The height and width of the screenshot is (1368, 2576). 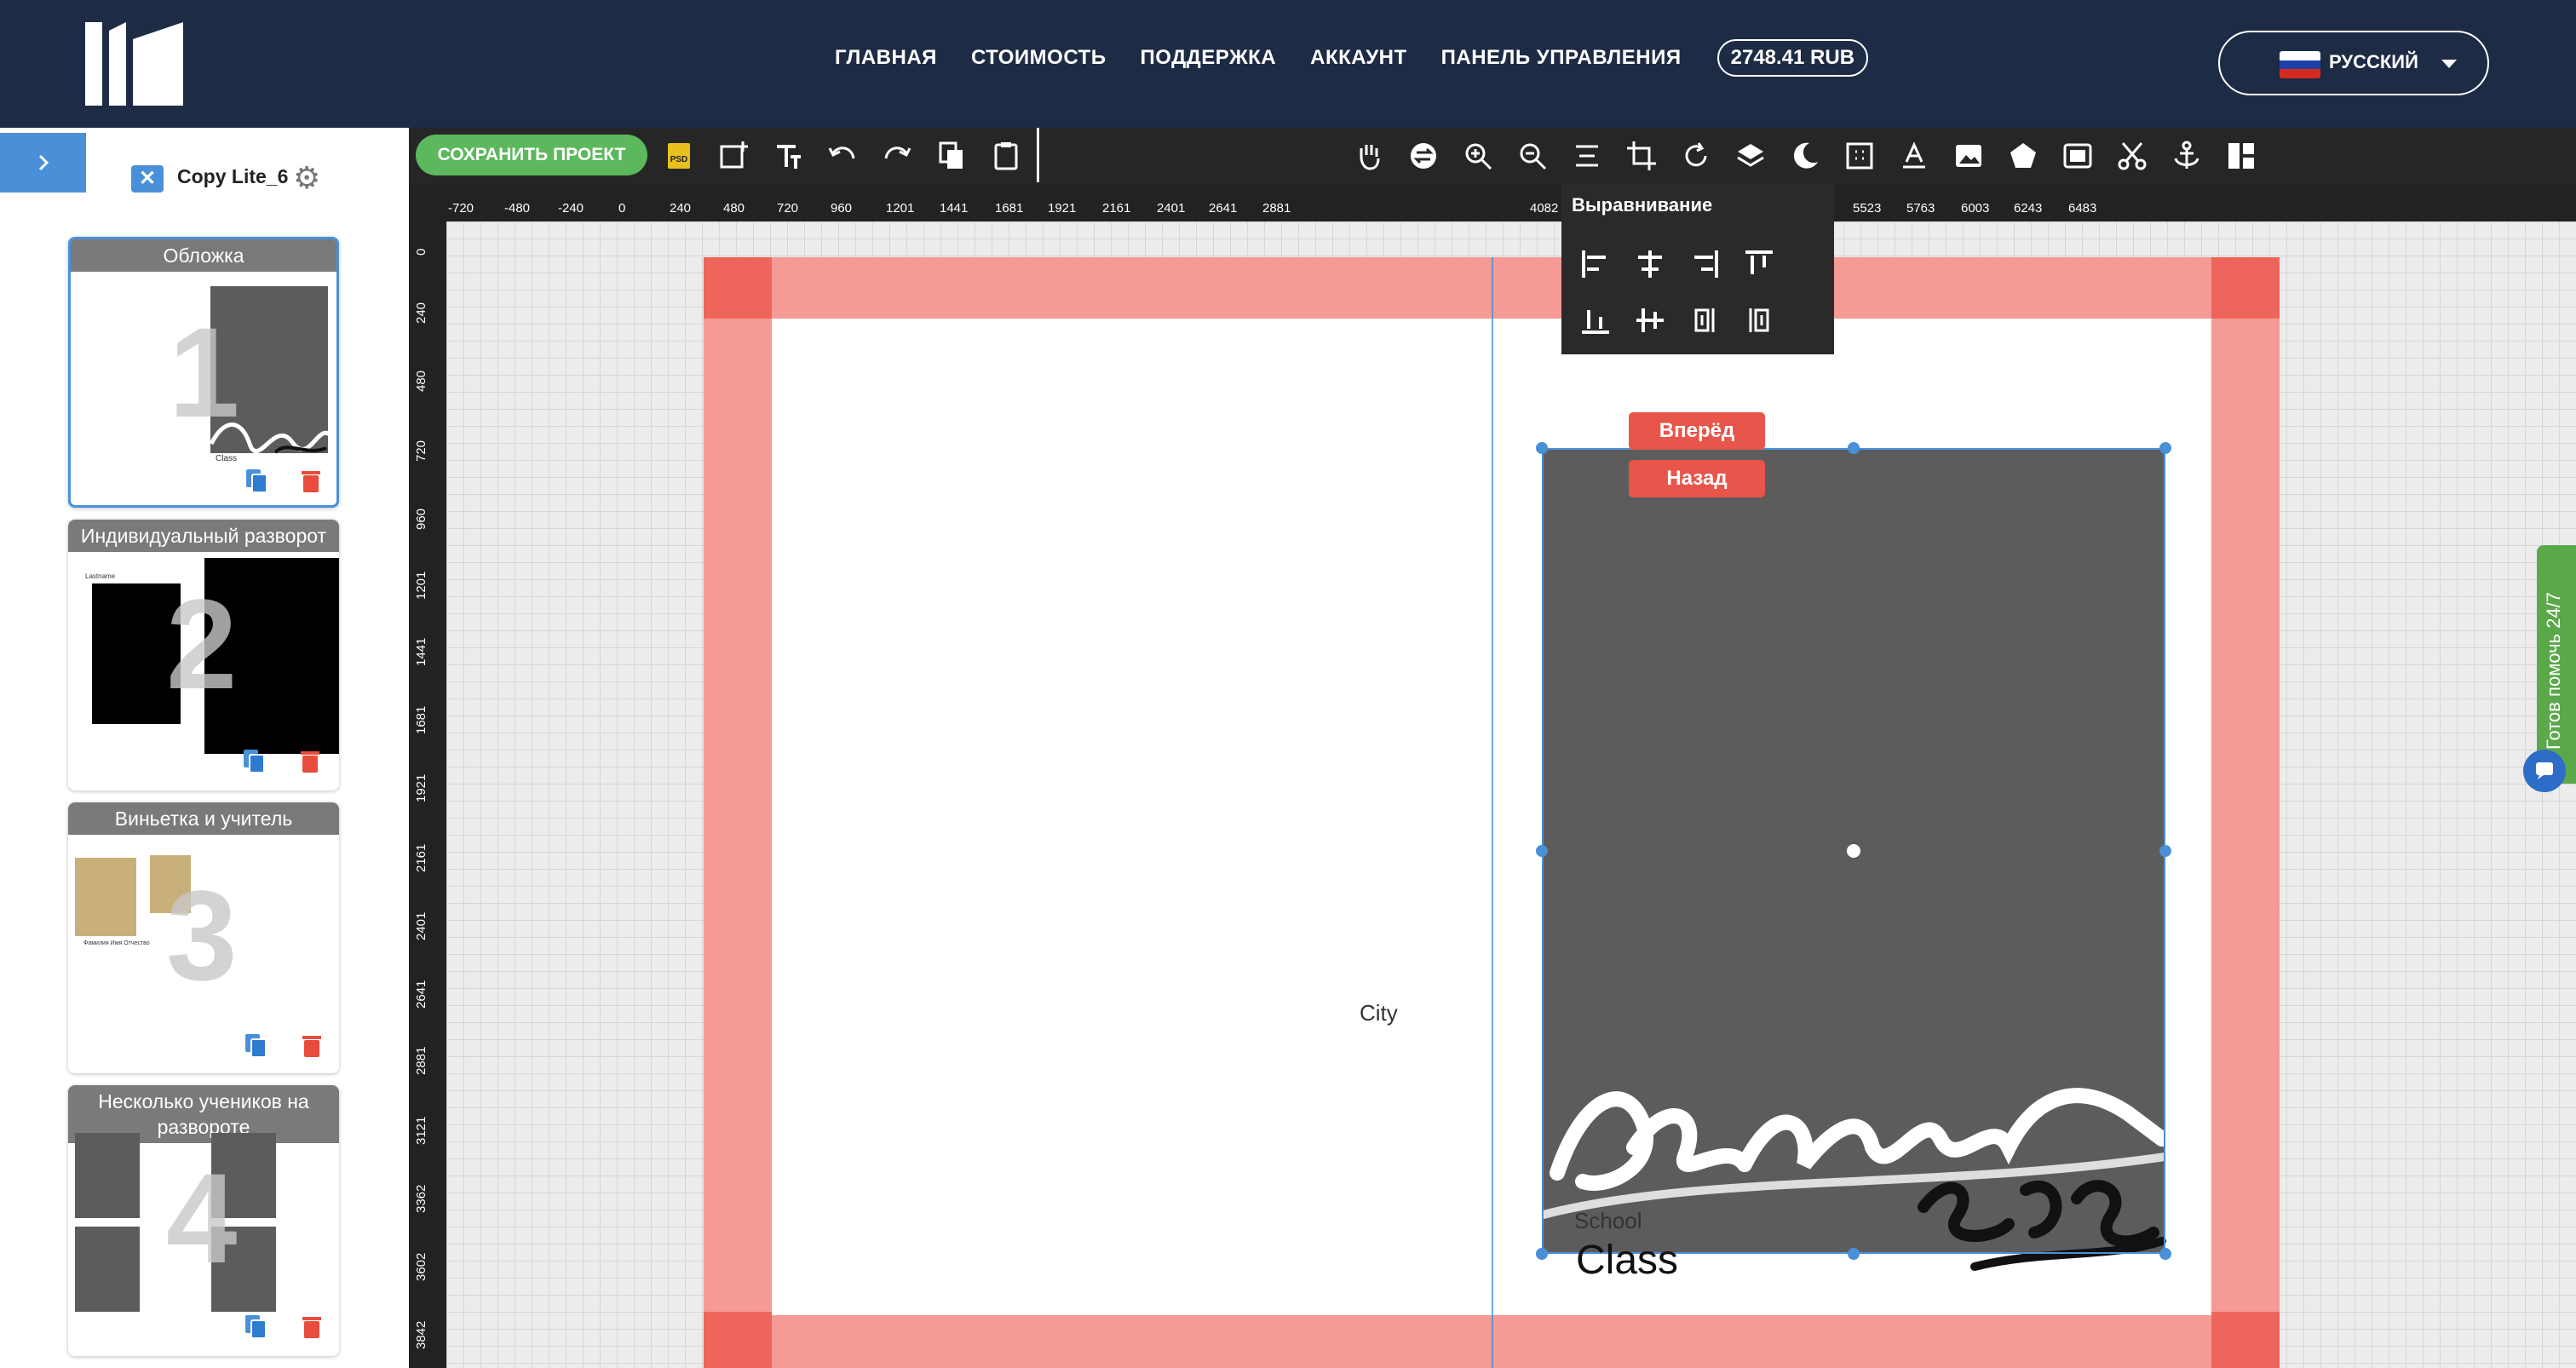 What do you see at coordinates (1759, 264) in the screenshot?
I see `align-top-icon` at bounding box center [1759, 264].